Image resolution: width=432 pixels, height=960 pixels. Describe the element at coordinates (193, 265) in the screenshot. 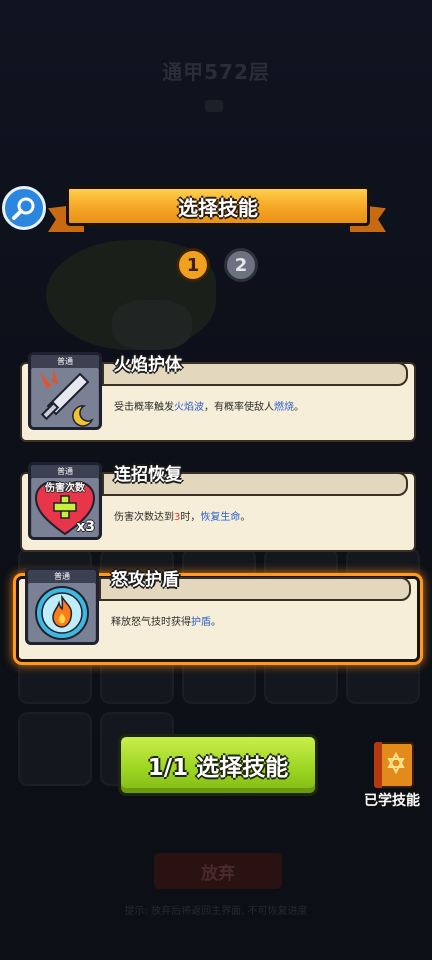

I see `page-indicator-1: 1` at that location.